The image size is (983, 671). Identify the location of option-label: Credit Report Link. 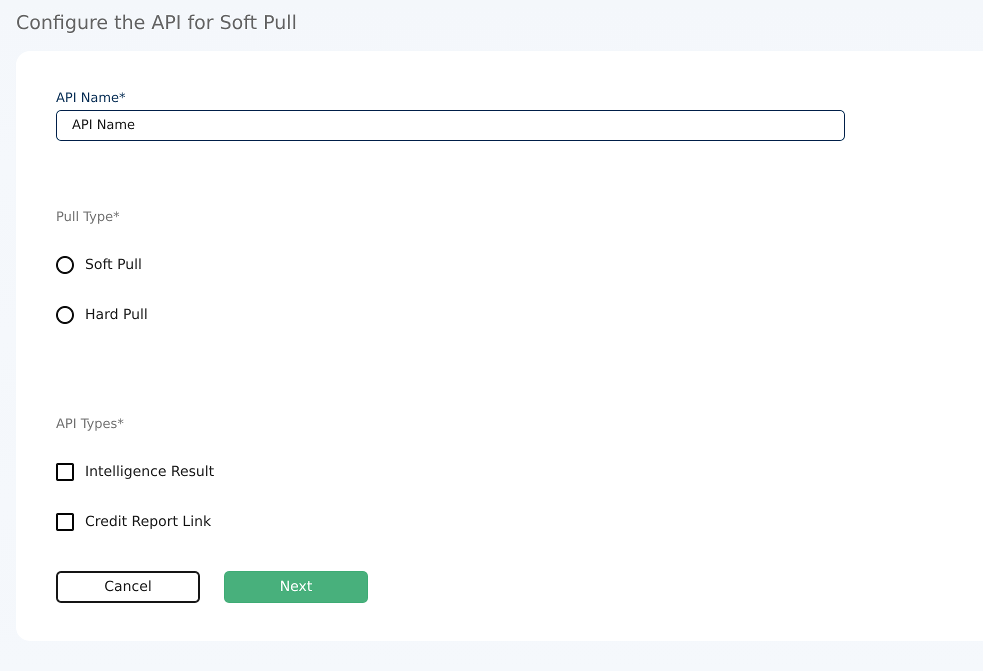
(148, 522).